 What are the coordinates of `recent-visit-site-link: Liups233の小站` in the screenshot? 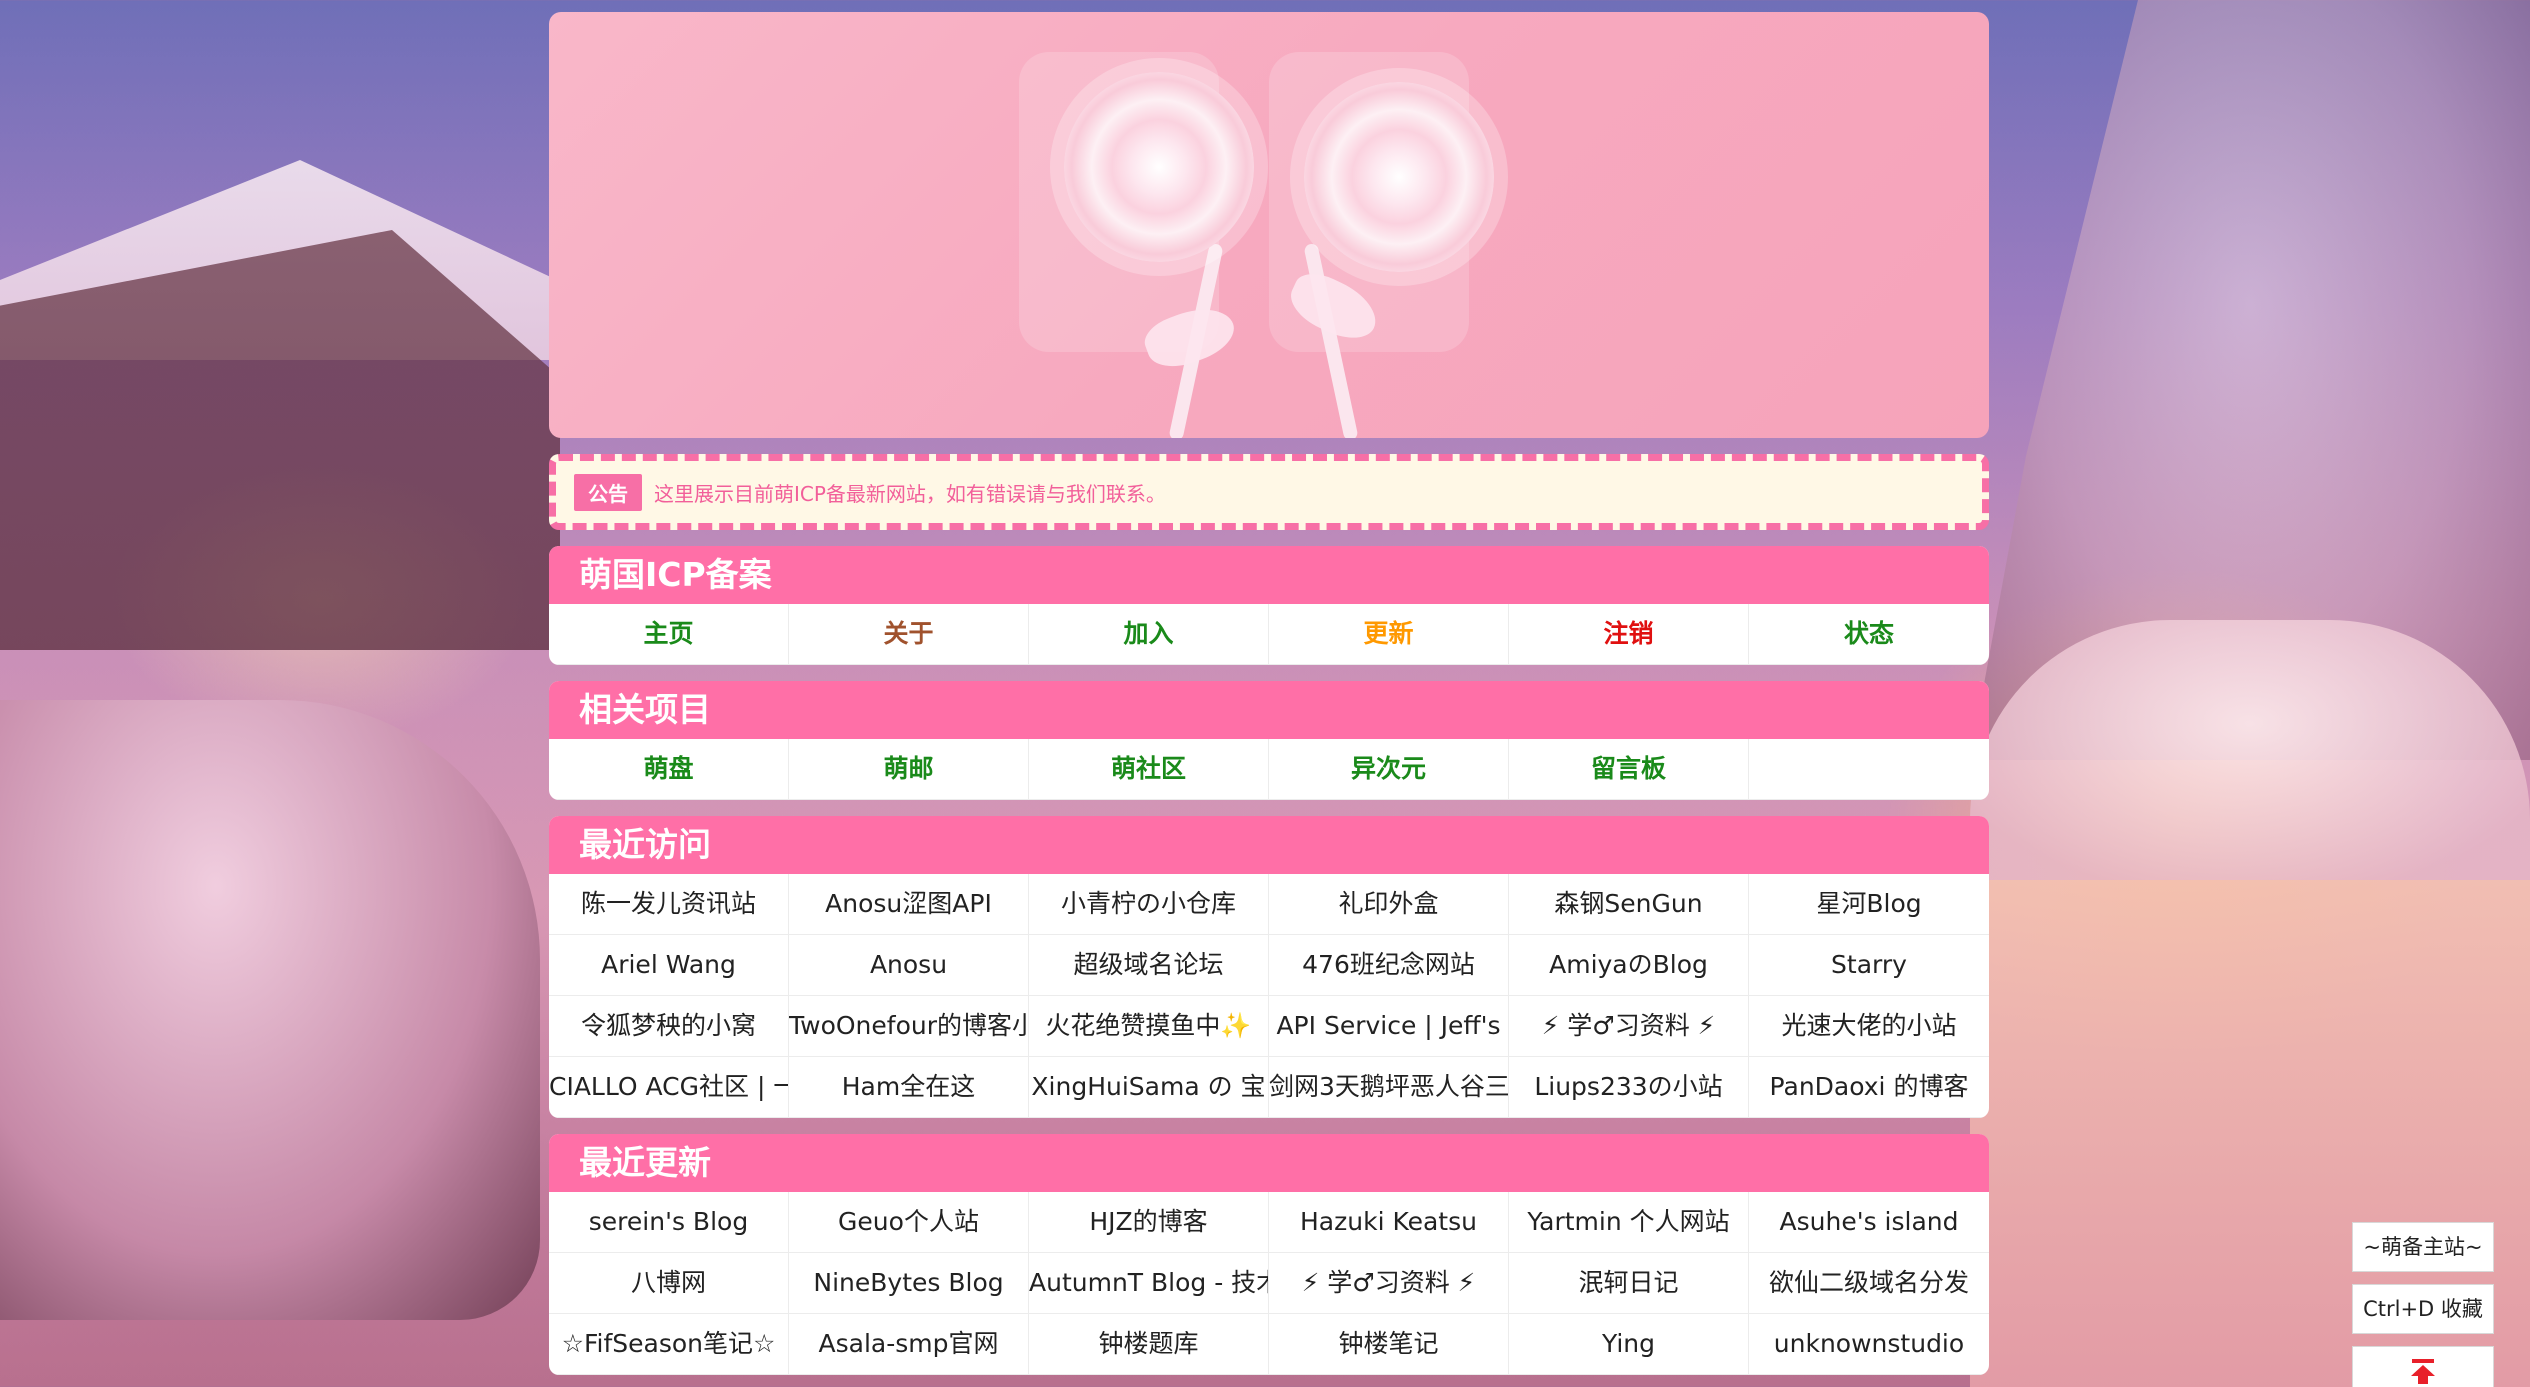 It's located at (1629, 1087).